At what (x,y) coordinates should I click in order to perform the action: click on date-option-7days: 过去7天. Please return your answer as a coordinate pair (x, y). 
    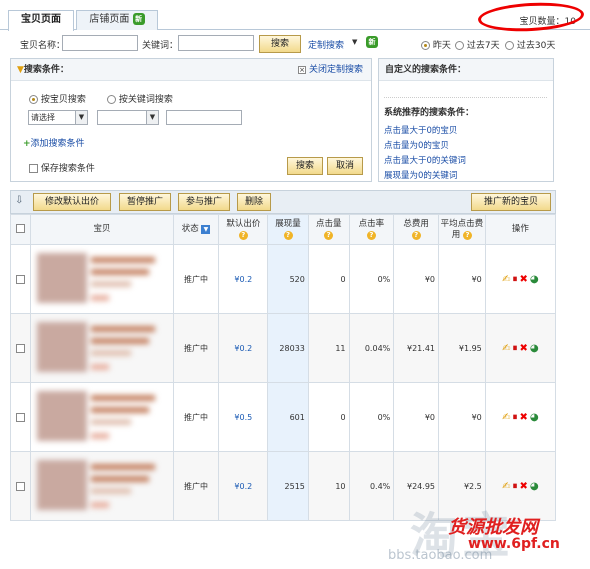
    Looking at the image, I should click on (477, 44).